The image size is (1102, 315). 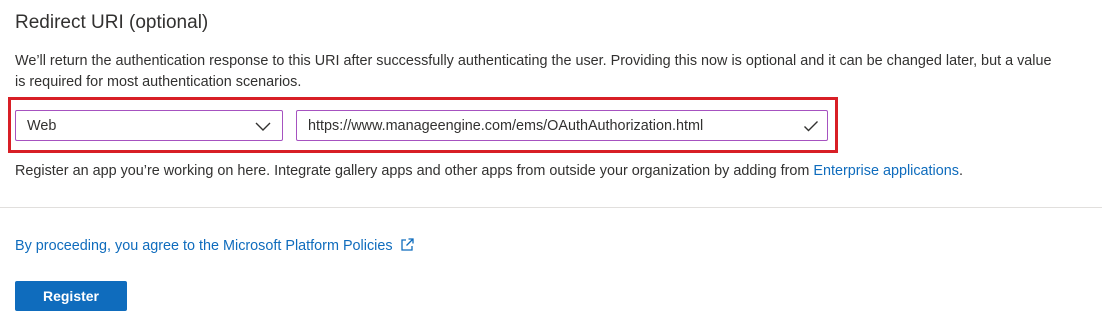 What do you see at coordinates (960, 171) in the screenshot?
I see `helper-text-suffix: .` at bounding box center [960, 171].